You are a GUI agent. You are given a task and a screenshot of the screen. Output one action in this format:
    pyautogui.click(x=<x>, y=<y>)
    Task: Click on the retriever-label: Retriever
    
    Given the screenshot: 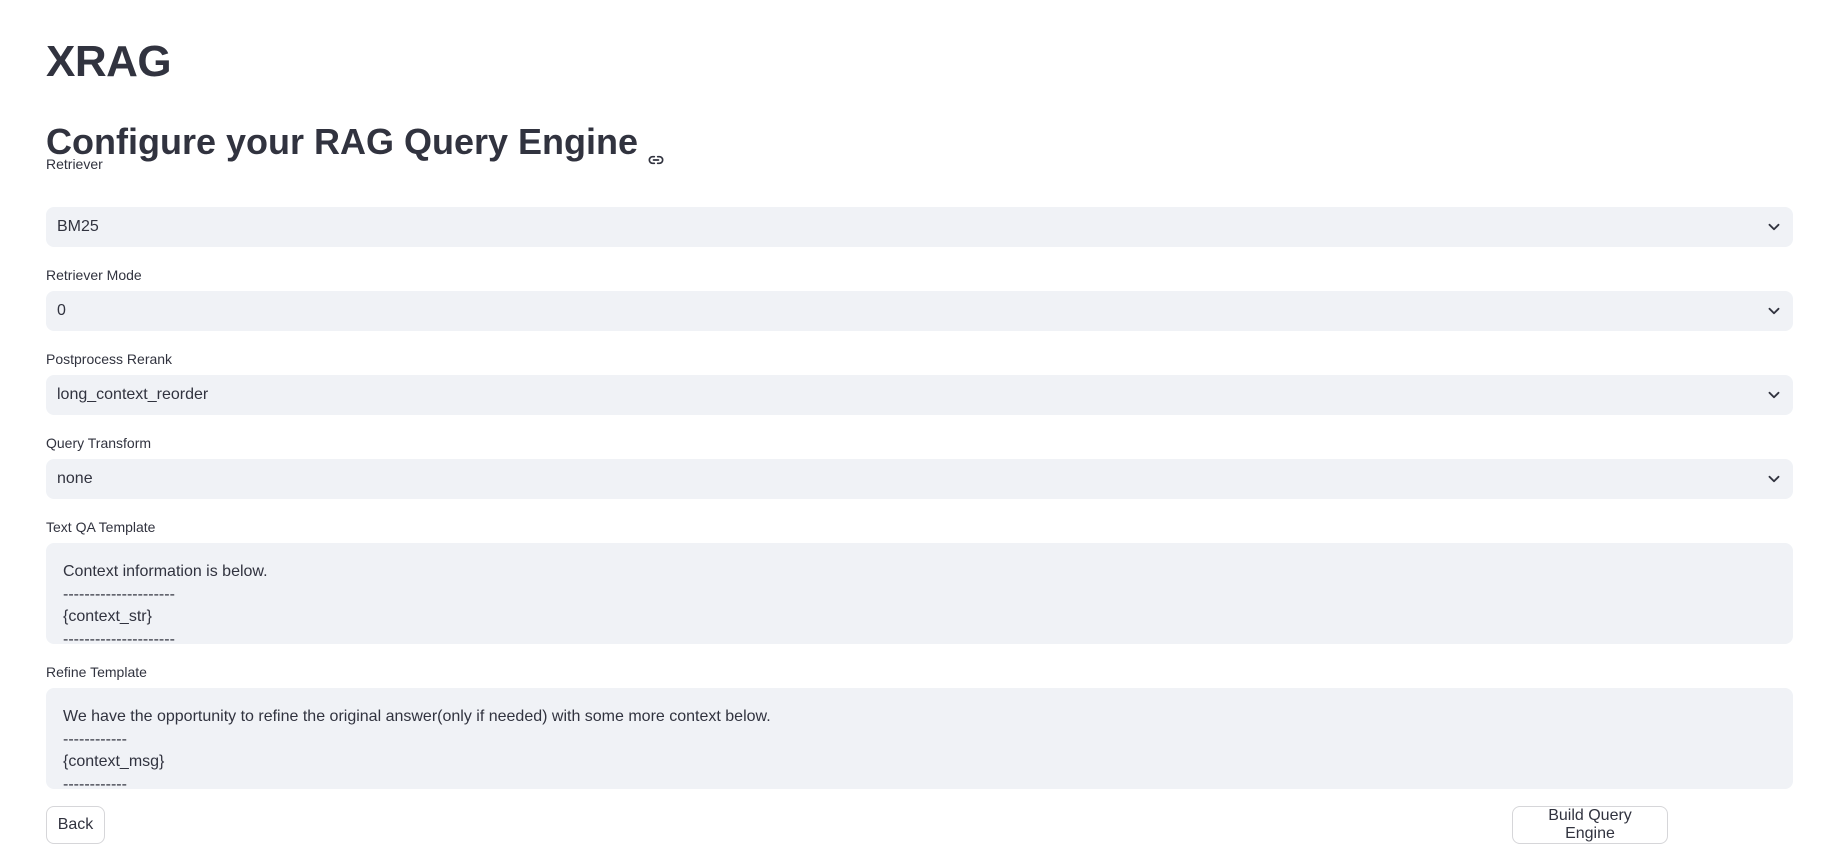 What is the action you would take?
    pyautogui.click(x=74, y=164)
    